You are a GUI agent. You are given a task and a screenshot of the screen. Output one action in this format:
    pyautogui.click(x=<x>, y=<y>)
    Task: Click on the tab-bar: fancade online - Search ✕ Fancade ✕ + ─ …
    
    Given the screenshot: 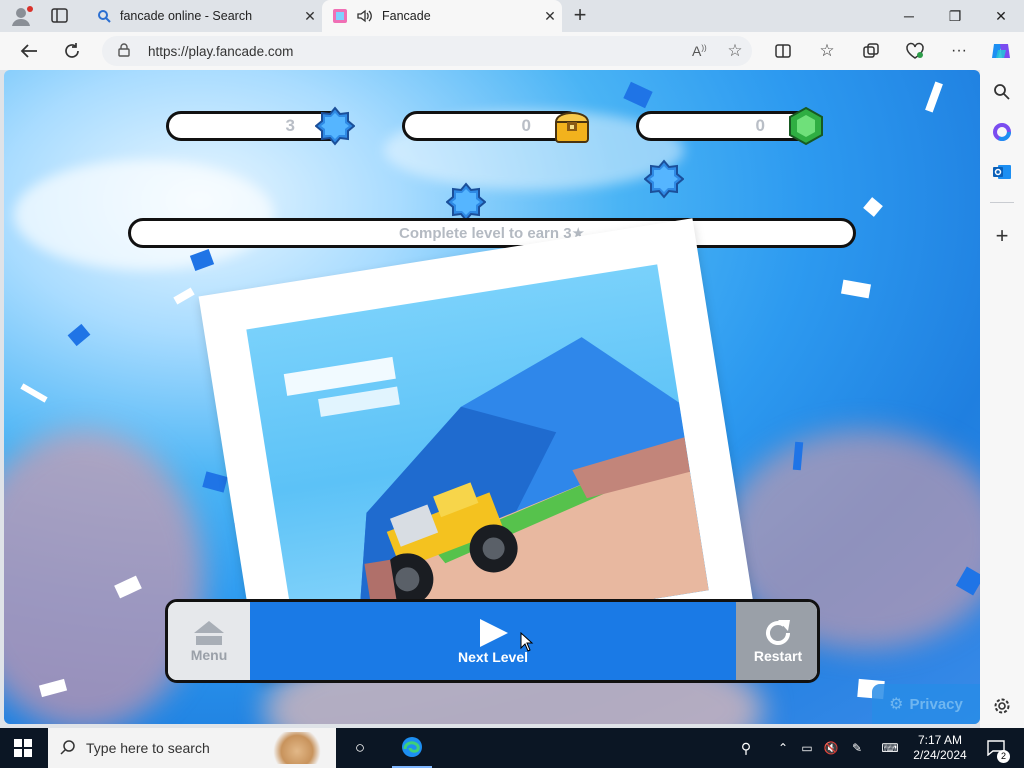 What is the action you would take?
    pyautogui.click(x=512, y=16)
    